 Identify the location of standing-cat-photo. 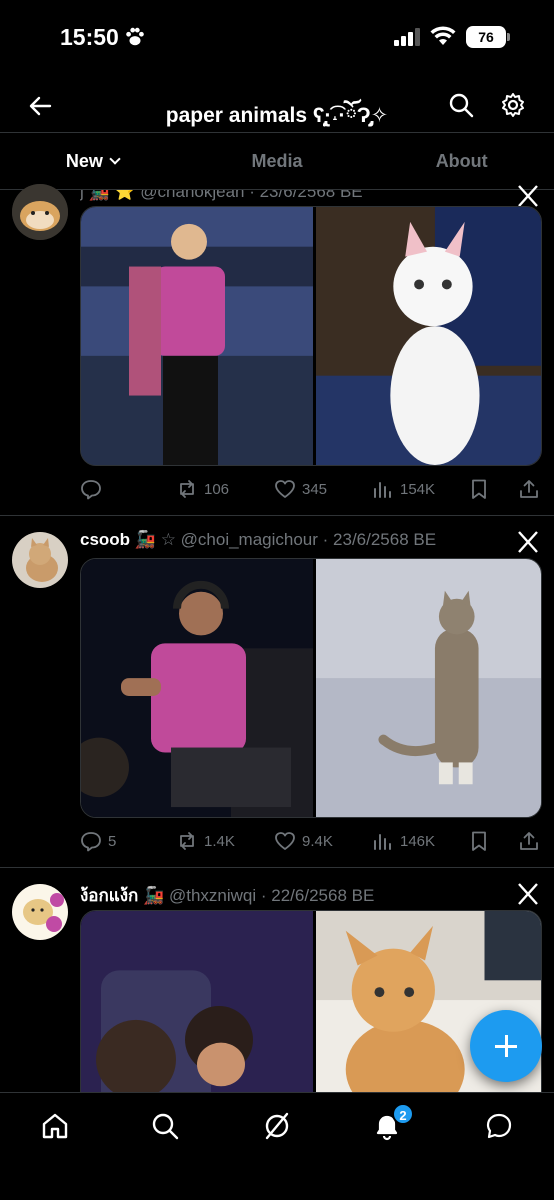
(428, 688).